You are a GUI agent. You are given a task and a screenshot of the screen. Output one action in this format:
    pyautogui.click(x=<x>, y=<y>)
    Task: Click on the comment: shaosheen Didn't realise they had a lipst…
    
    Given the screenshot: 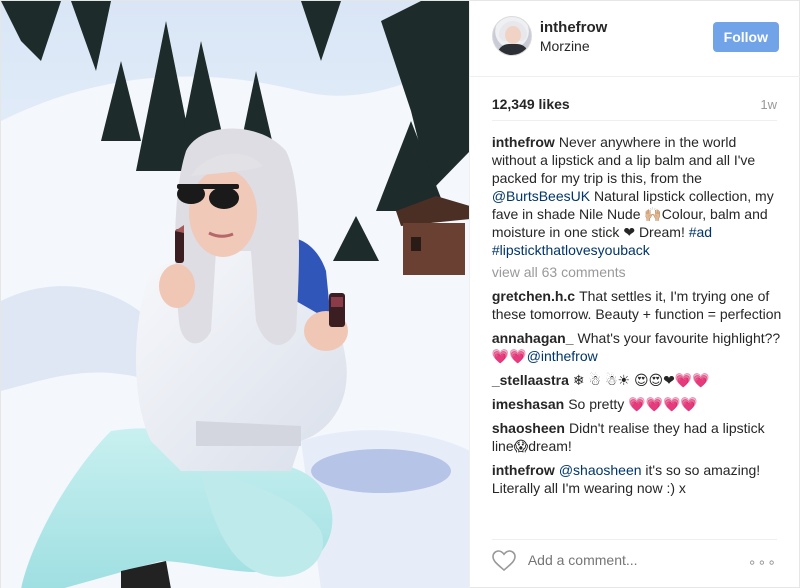 What is the action you would take?
    pyautogui.click(x=638, y=437)
    